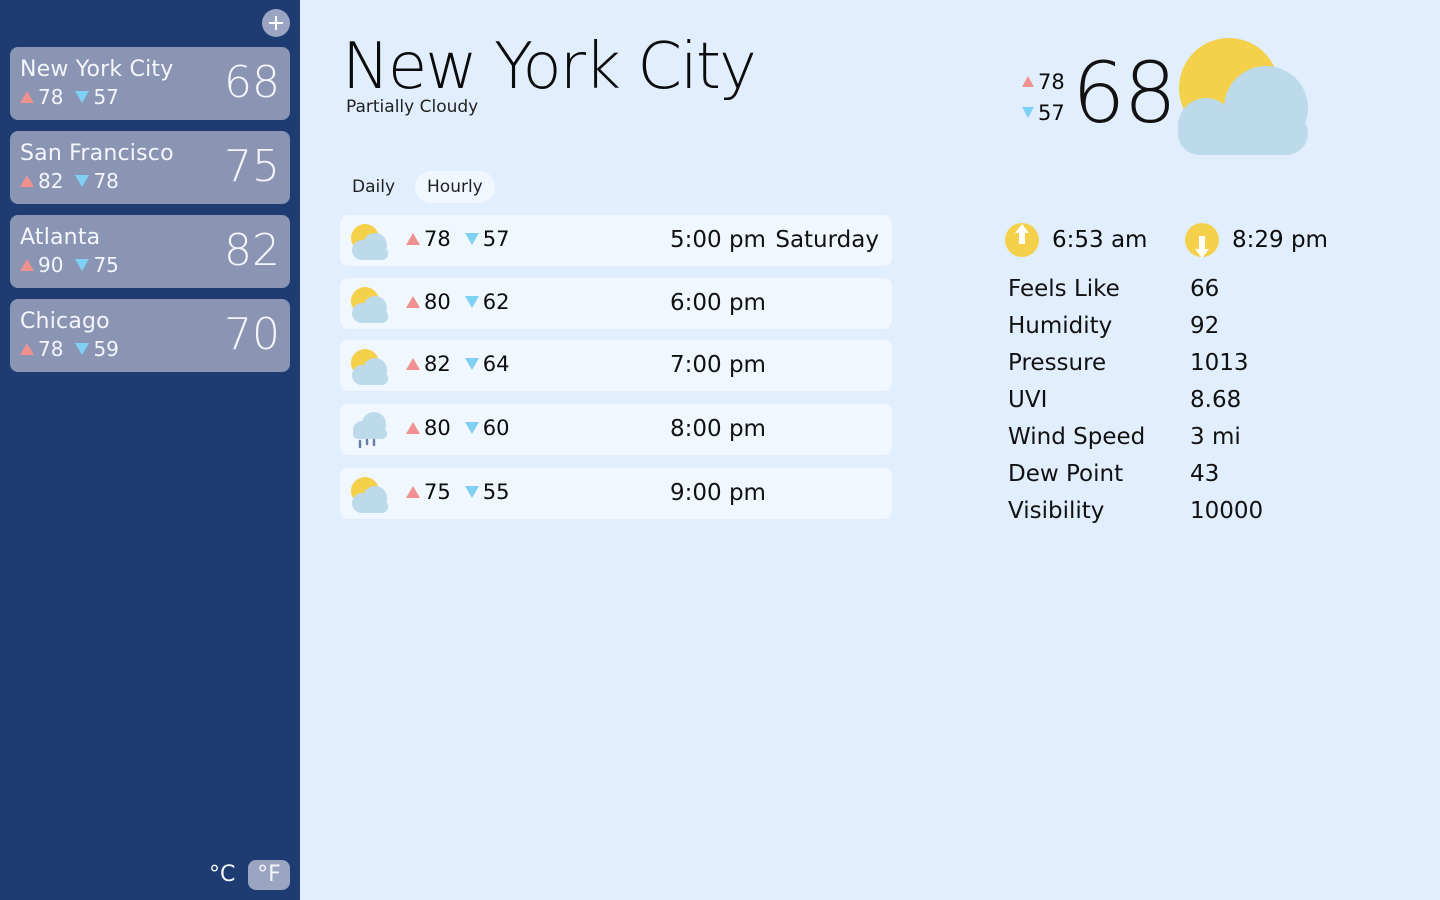 This screenshot has height=900, width=1440. I want to click on detail-value-humidity: 92, so click(1205, 326).